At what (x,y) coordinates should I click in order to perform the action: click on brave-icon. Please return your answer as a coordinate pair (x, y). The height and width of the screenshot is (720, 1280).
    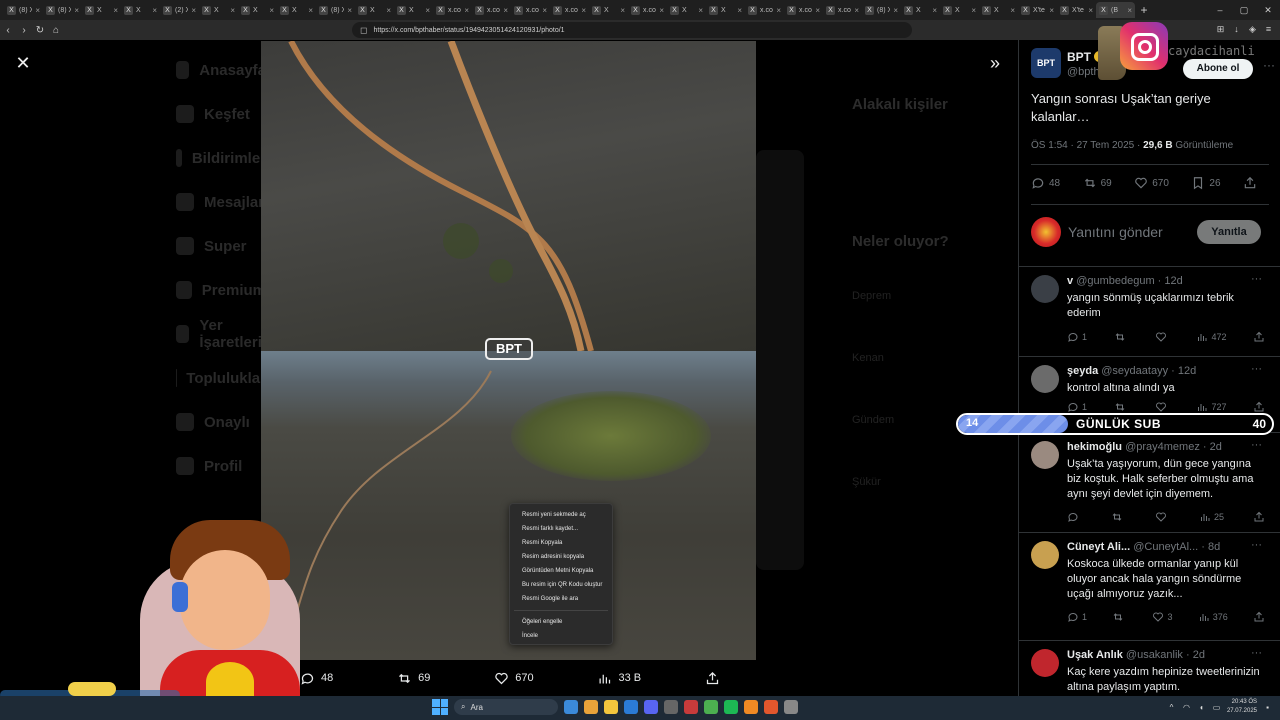
    Looking at the image, I should click on (771, 707).